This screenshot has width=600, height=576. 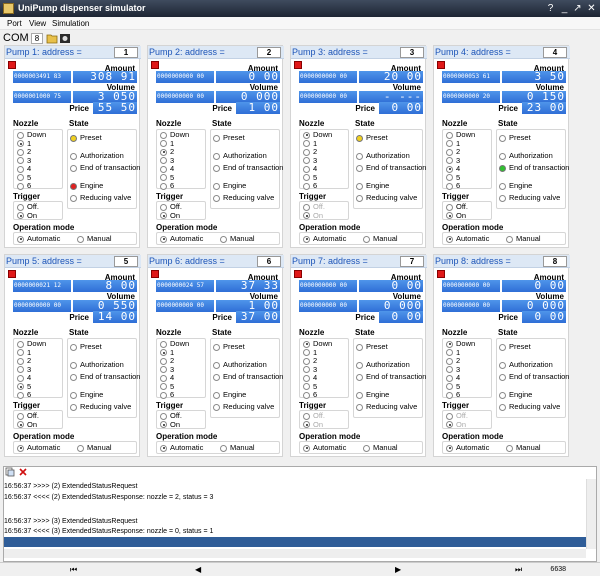 What do you see at coordinates (295, 553) in the screenshot?
I see `log-horizontal-scrollbar` at bounding box center [295, 553].